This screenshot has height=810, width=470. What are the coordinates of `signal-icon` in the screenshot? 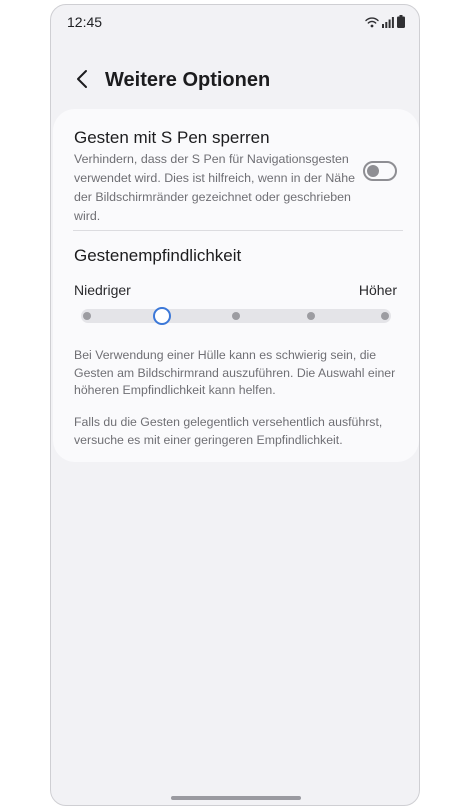 It's located at (388, 22).